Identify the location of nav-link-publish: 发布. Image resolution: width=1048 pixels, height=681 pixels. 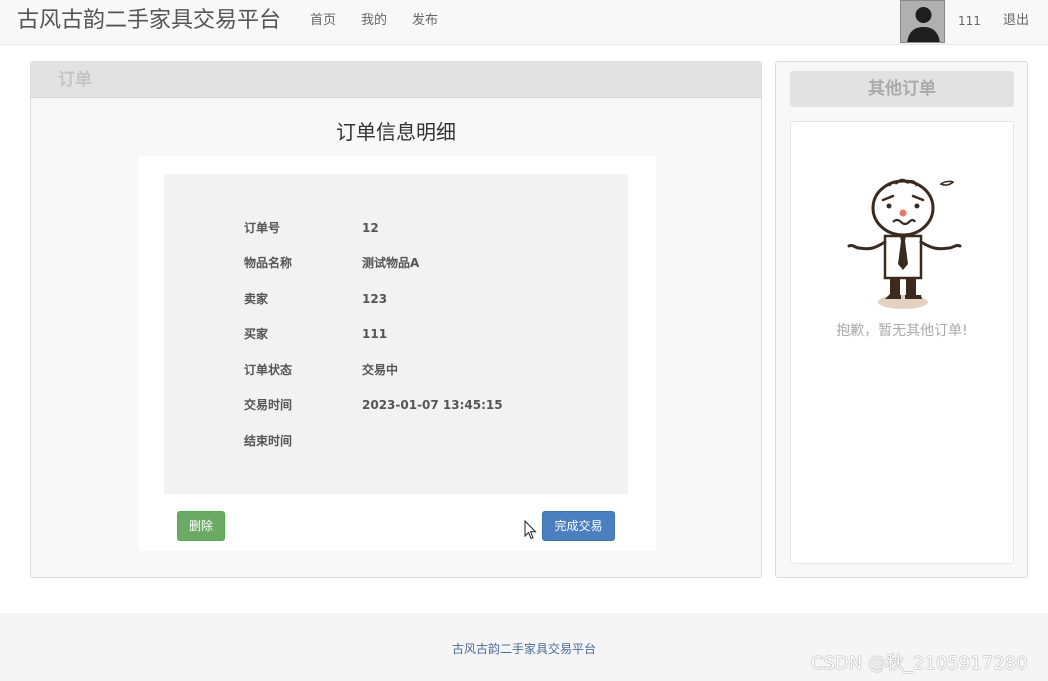
(425, 21).